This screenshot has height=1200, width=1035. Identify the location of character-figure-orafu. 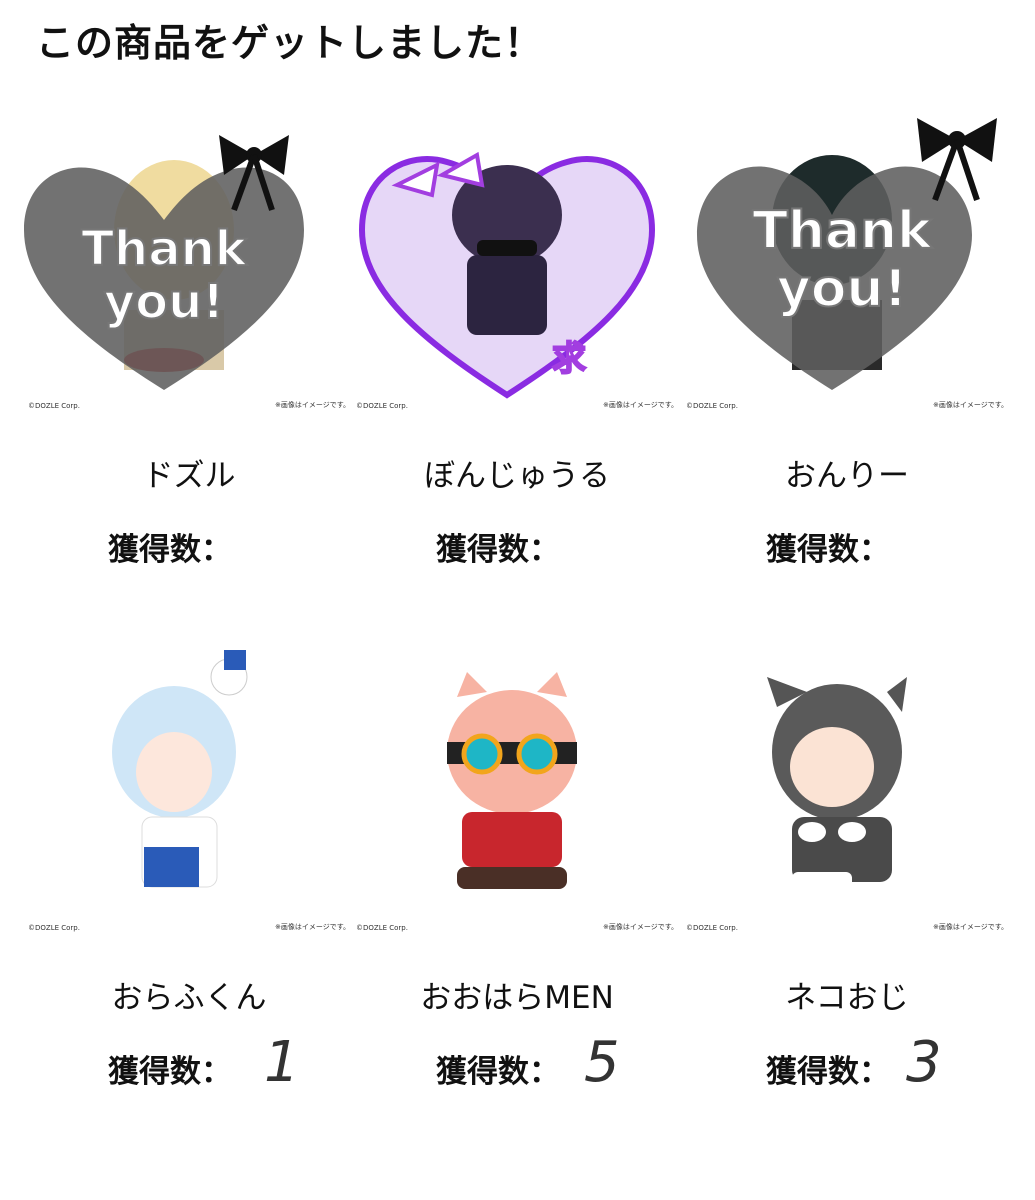
(180, 769).